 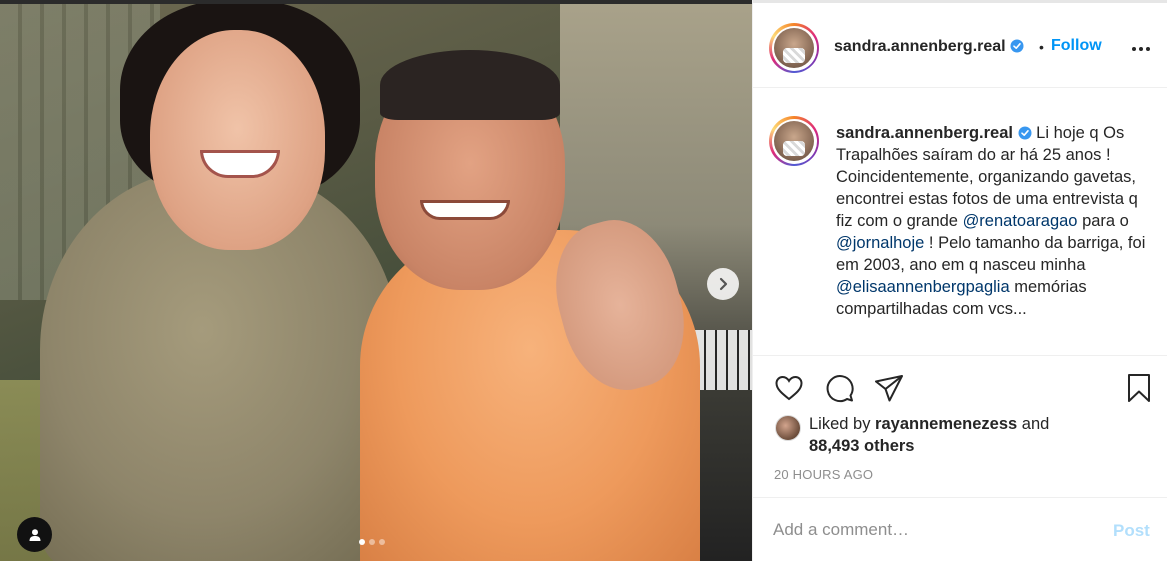 I want to click on likes-prefix: Liked by, so click(x=842, y=424).